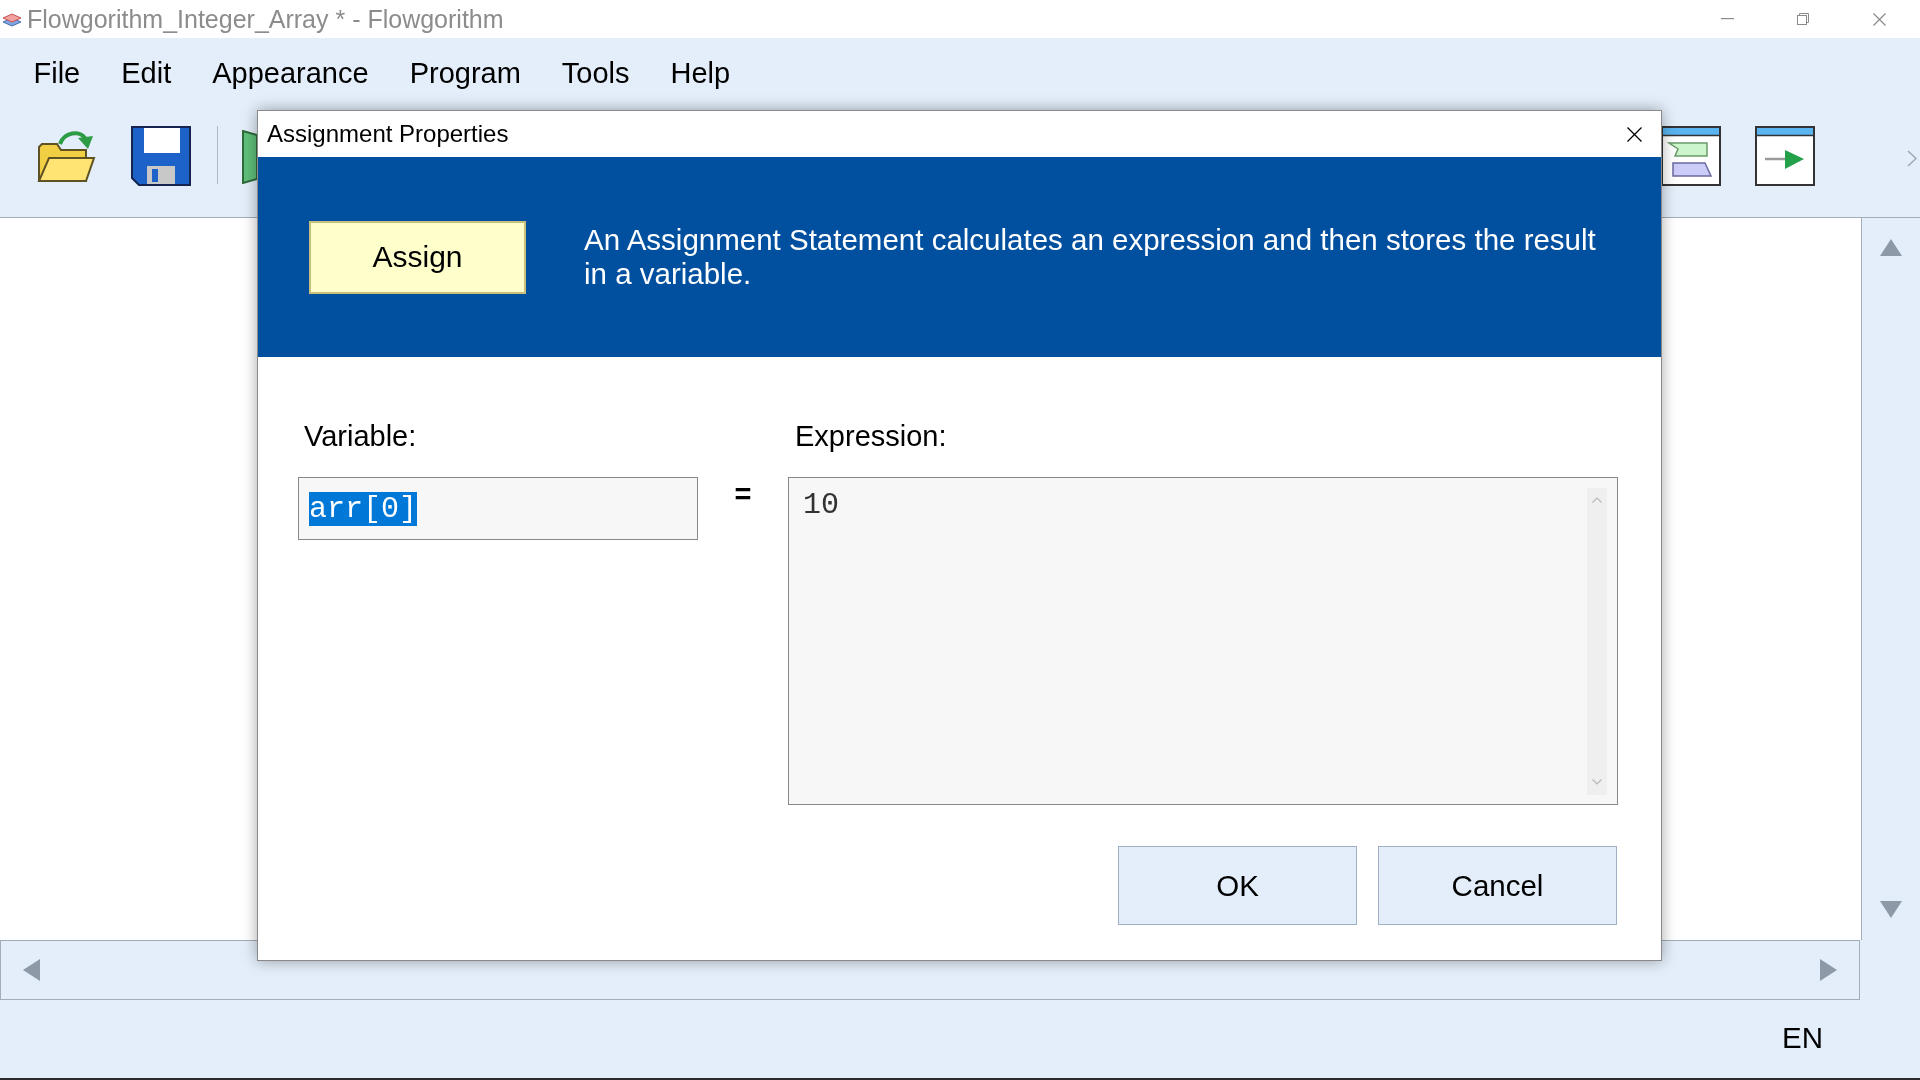 The width and height of the screenshot is (1920, 1080). Describe the element at coordinates (1912, 158) in the screenshot. I see `chevron-right-icon` at that location.